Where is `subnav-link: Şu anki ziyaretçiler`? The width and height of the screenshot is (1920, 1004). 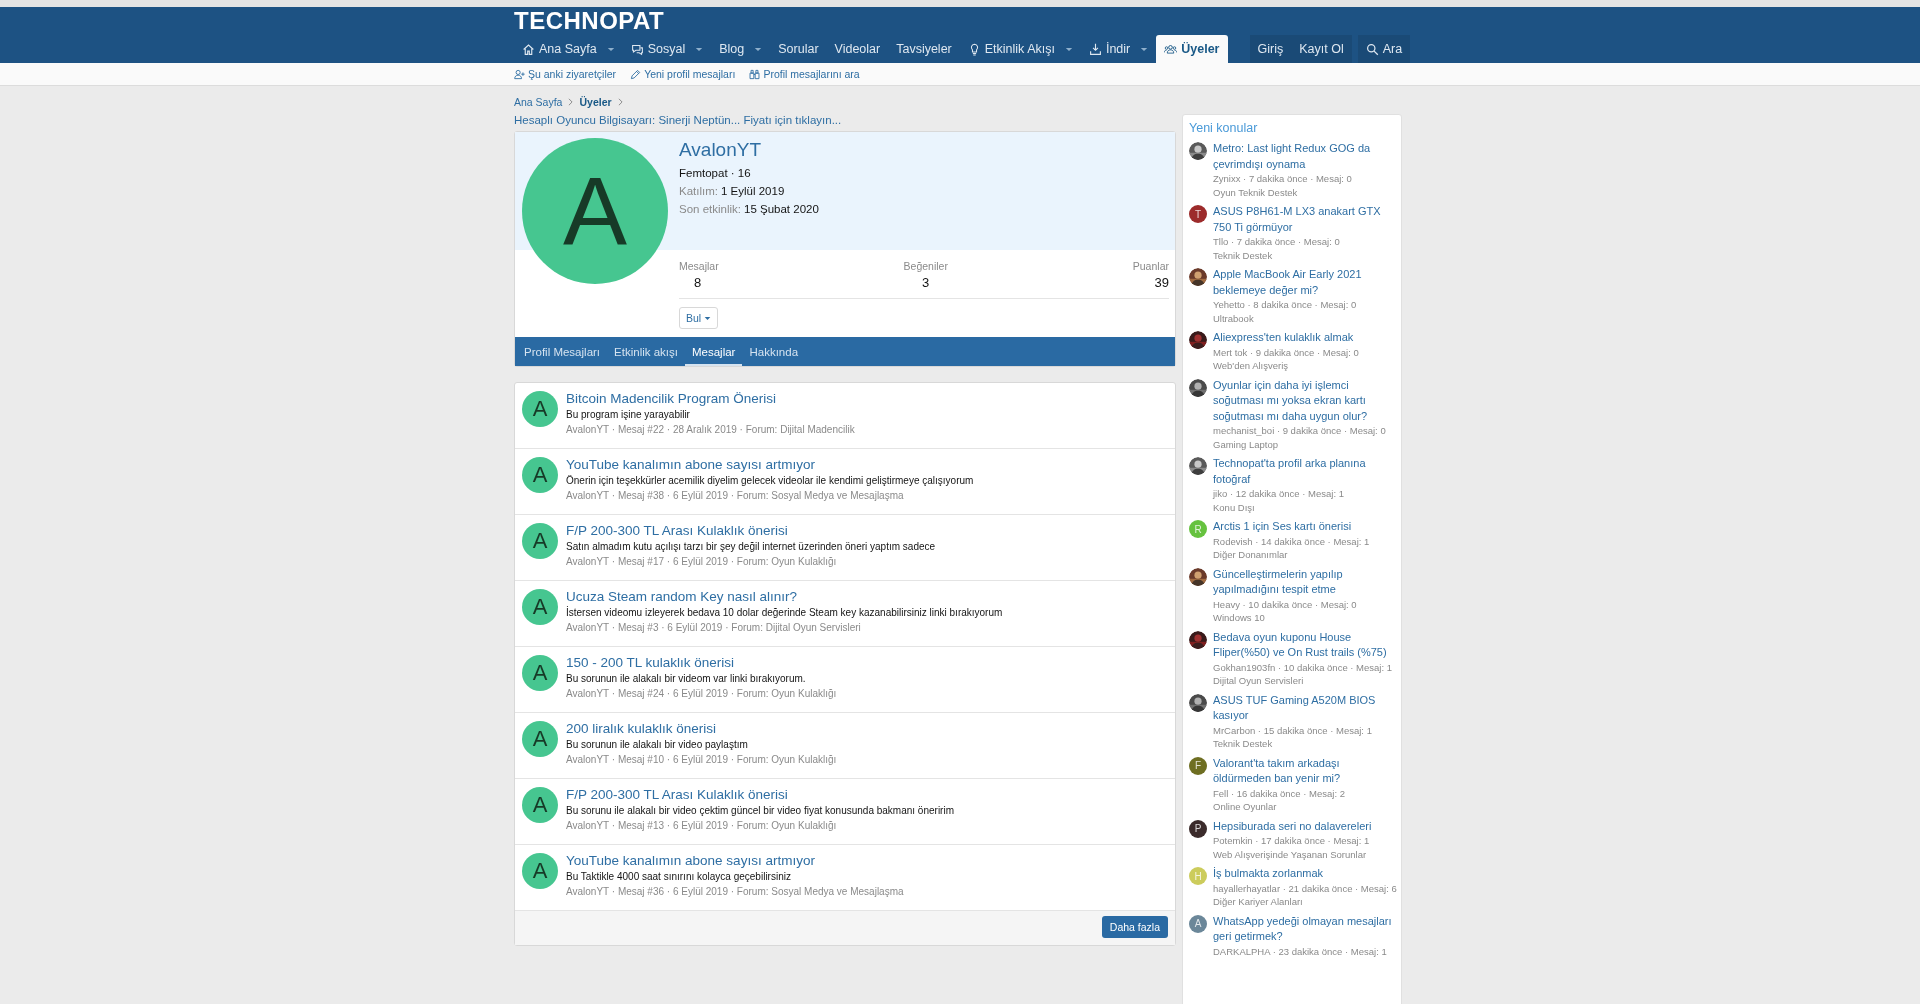
subnav-link: Şu anki ziyaretçiler is located at coordinates (565, 74).